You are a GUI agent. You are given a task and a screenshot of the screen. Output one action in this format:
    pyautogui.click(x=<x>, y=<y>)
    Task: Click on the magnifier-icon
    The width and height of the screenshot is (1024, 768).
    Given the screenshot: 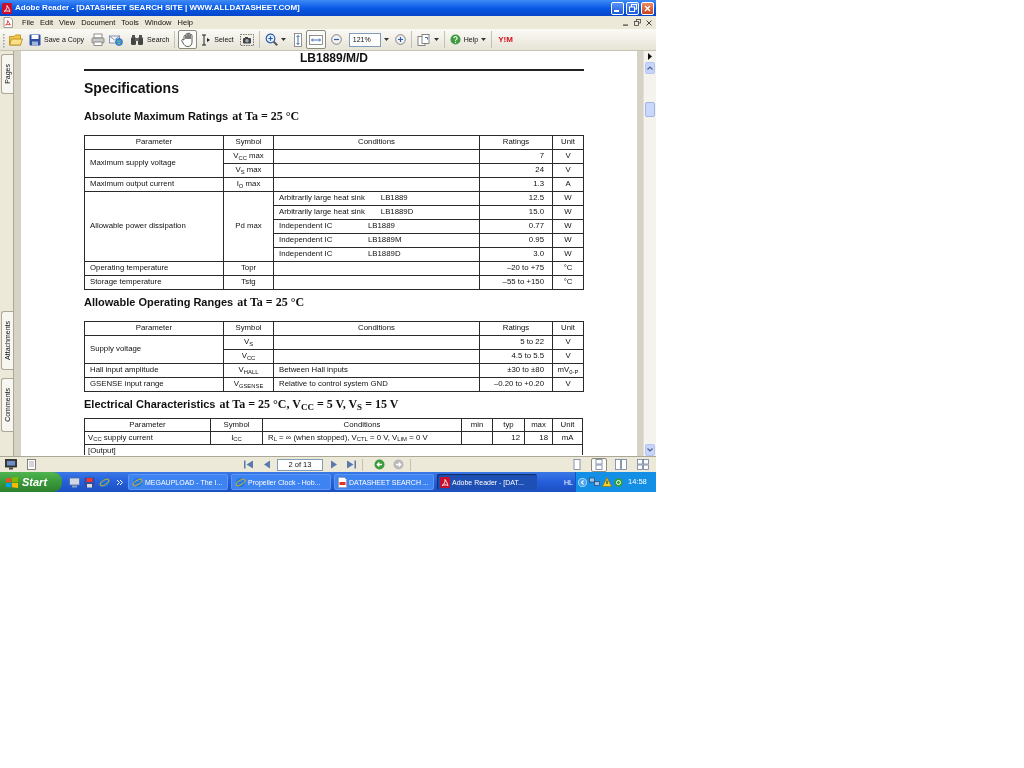 What is the action you would take?
    pyautogui.click(x=271, y=39)
    